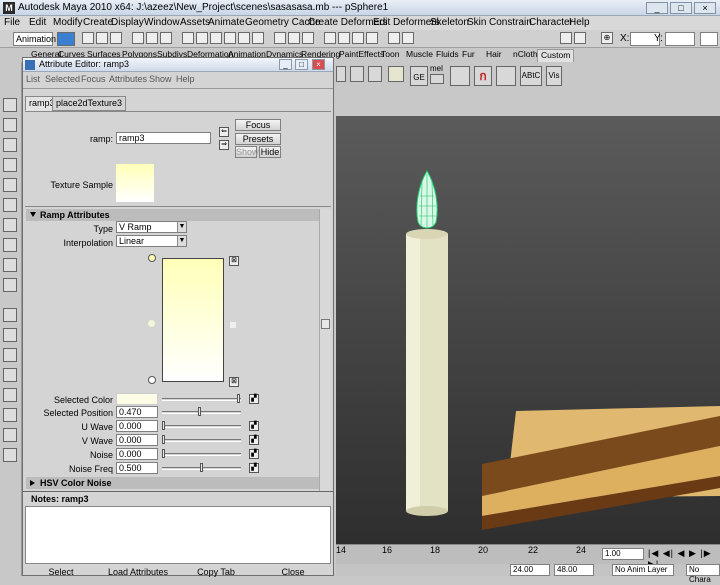 This screenshot has height=585, width=720. I want to click on rename-icon, so click(408, 38).